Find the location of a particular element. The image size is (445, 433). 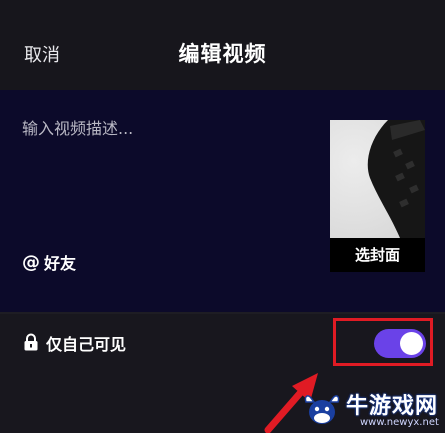

mention-friends-button: @ 好友 is located at coordinates (49, 262).